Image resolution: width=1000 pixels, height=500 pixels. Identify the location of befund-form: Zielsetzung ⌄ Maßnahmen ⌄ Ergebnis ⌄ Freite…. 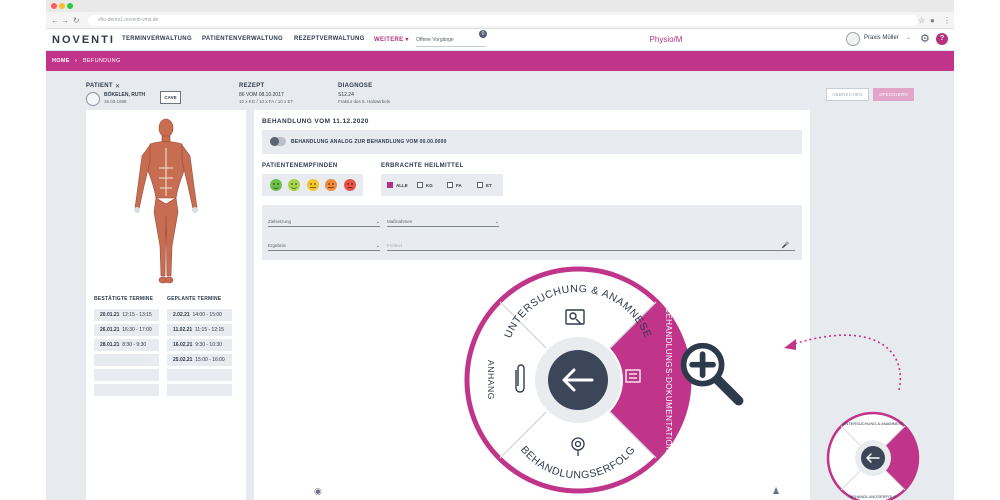
(532, 232).